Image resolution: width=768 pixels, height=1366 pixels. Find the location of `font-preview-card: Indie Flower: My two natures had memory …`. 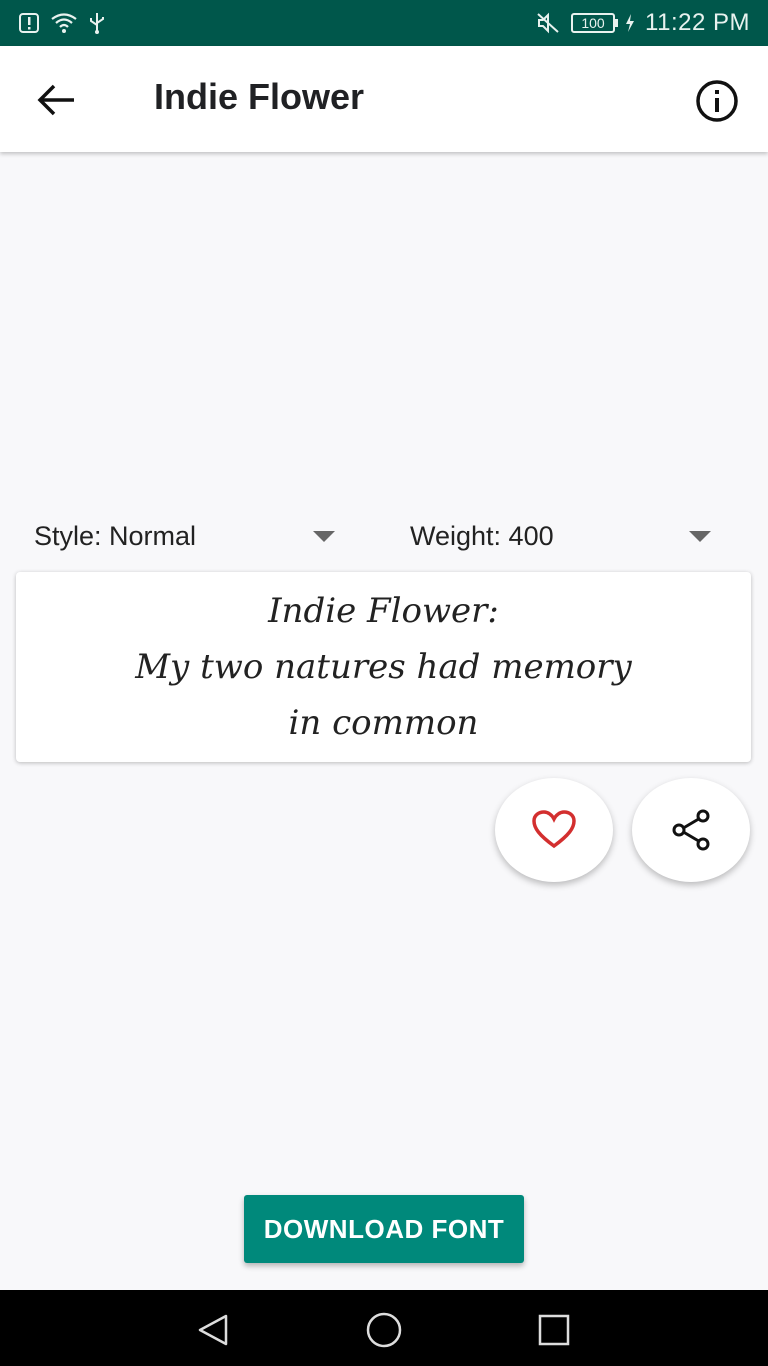

font-preview-card: Indie Flower: My two natures had memory … is located at coordinates (383, 667).